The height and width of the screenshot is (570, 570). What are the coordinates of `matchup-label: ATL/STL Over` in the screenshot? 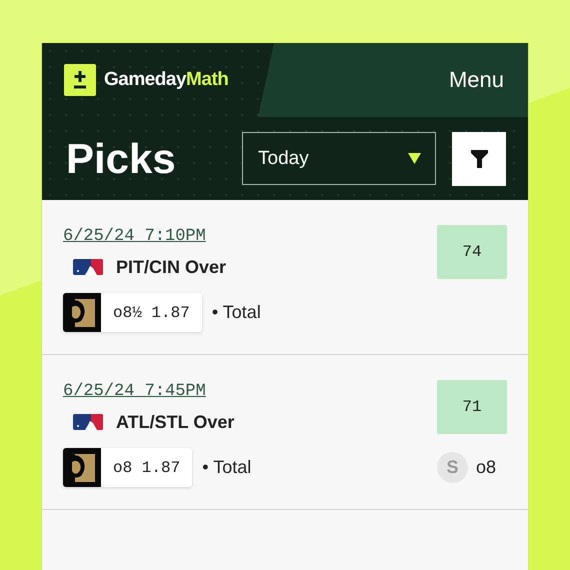 It's located at (175, 422).